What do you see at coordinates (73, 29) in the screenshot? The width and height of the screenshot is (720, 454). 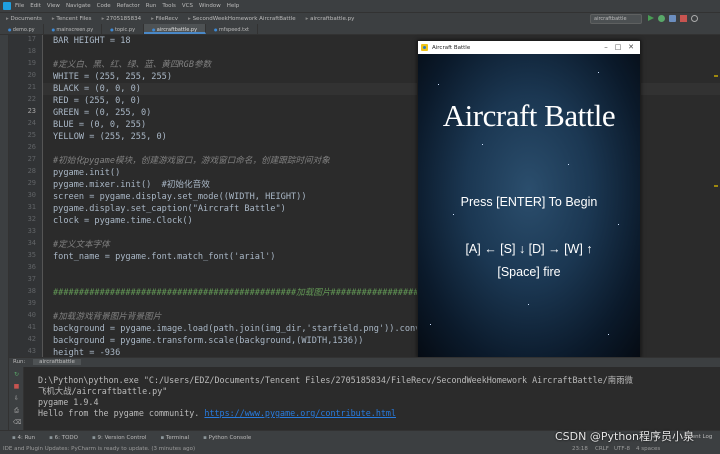 I see `tab-mainscreen: mainscreen.py` at bounding box center [73, 29].